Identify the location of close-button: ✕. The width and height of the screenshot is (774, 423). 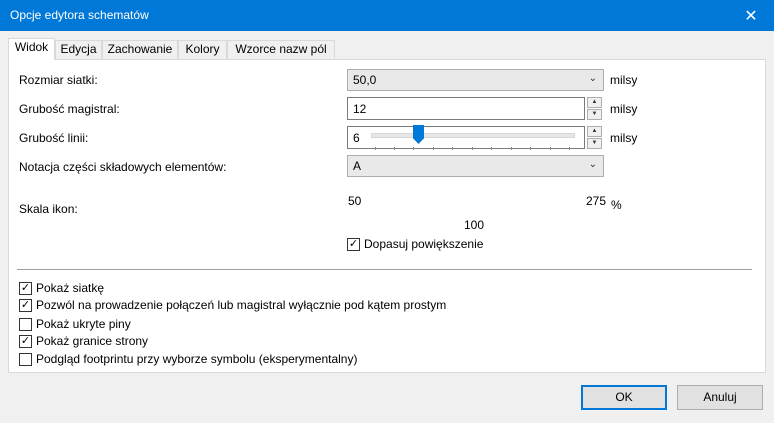
(751, 15).